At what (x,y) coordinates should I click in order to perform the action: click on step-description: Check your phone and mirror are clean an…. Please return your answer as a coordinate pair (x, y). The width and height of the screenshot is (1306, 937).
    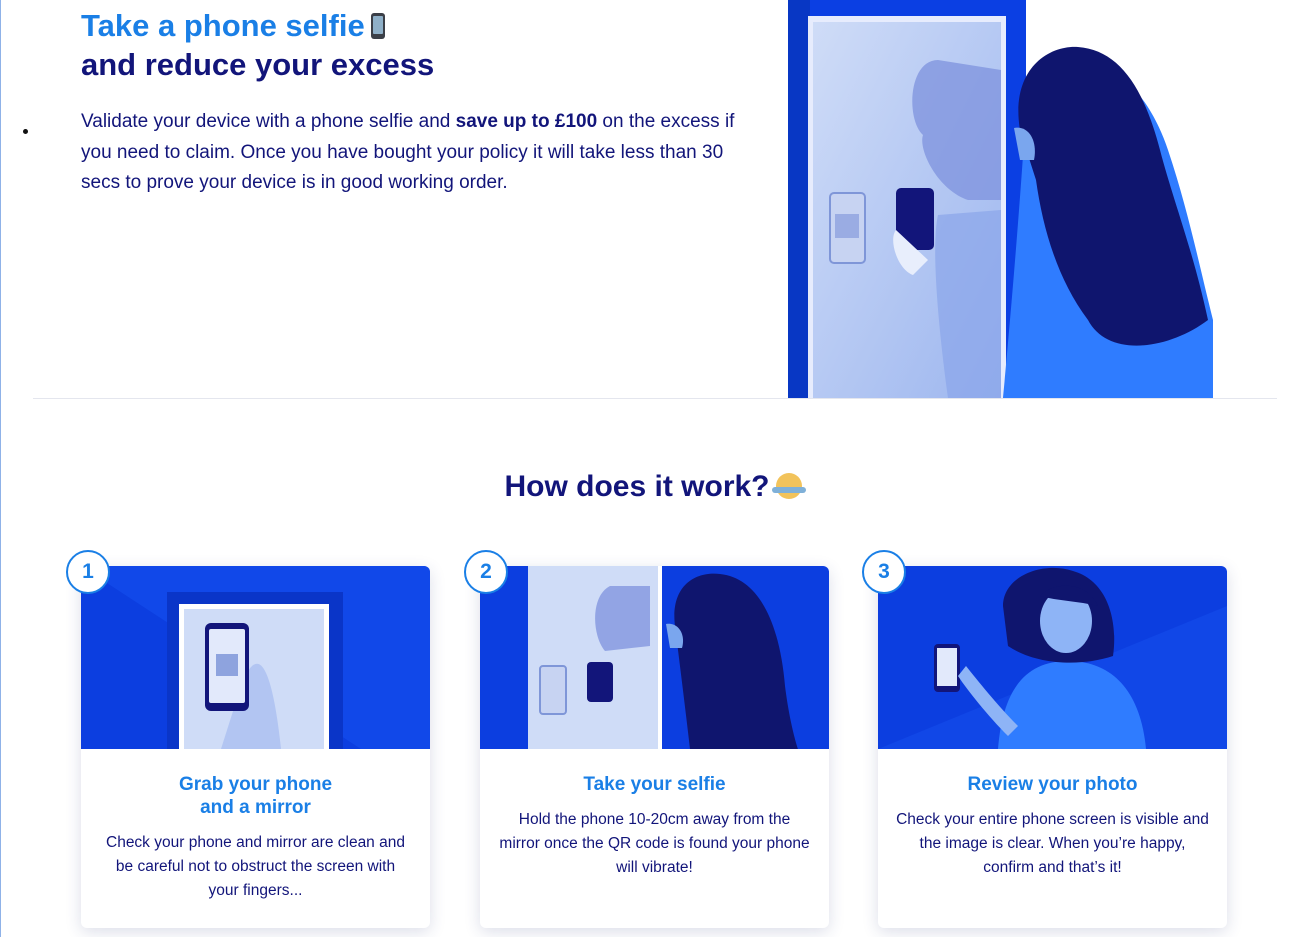
    Looking at the image, I should click on (255, 866).